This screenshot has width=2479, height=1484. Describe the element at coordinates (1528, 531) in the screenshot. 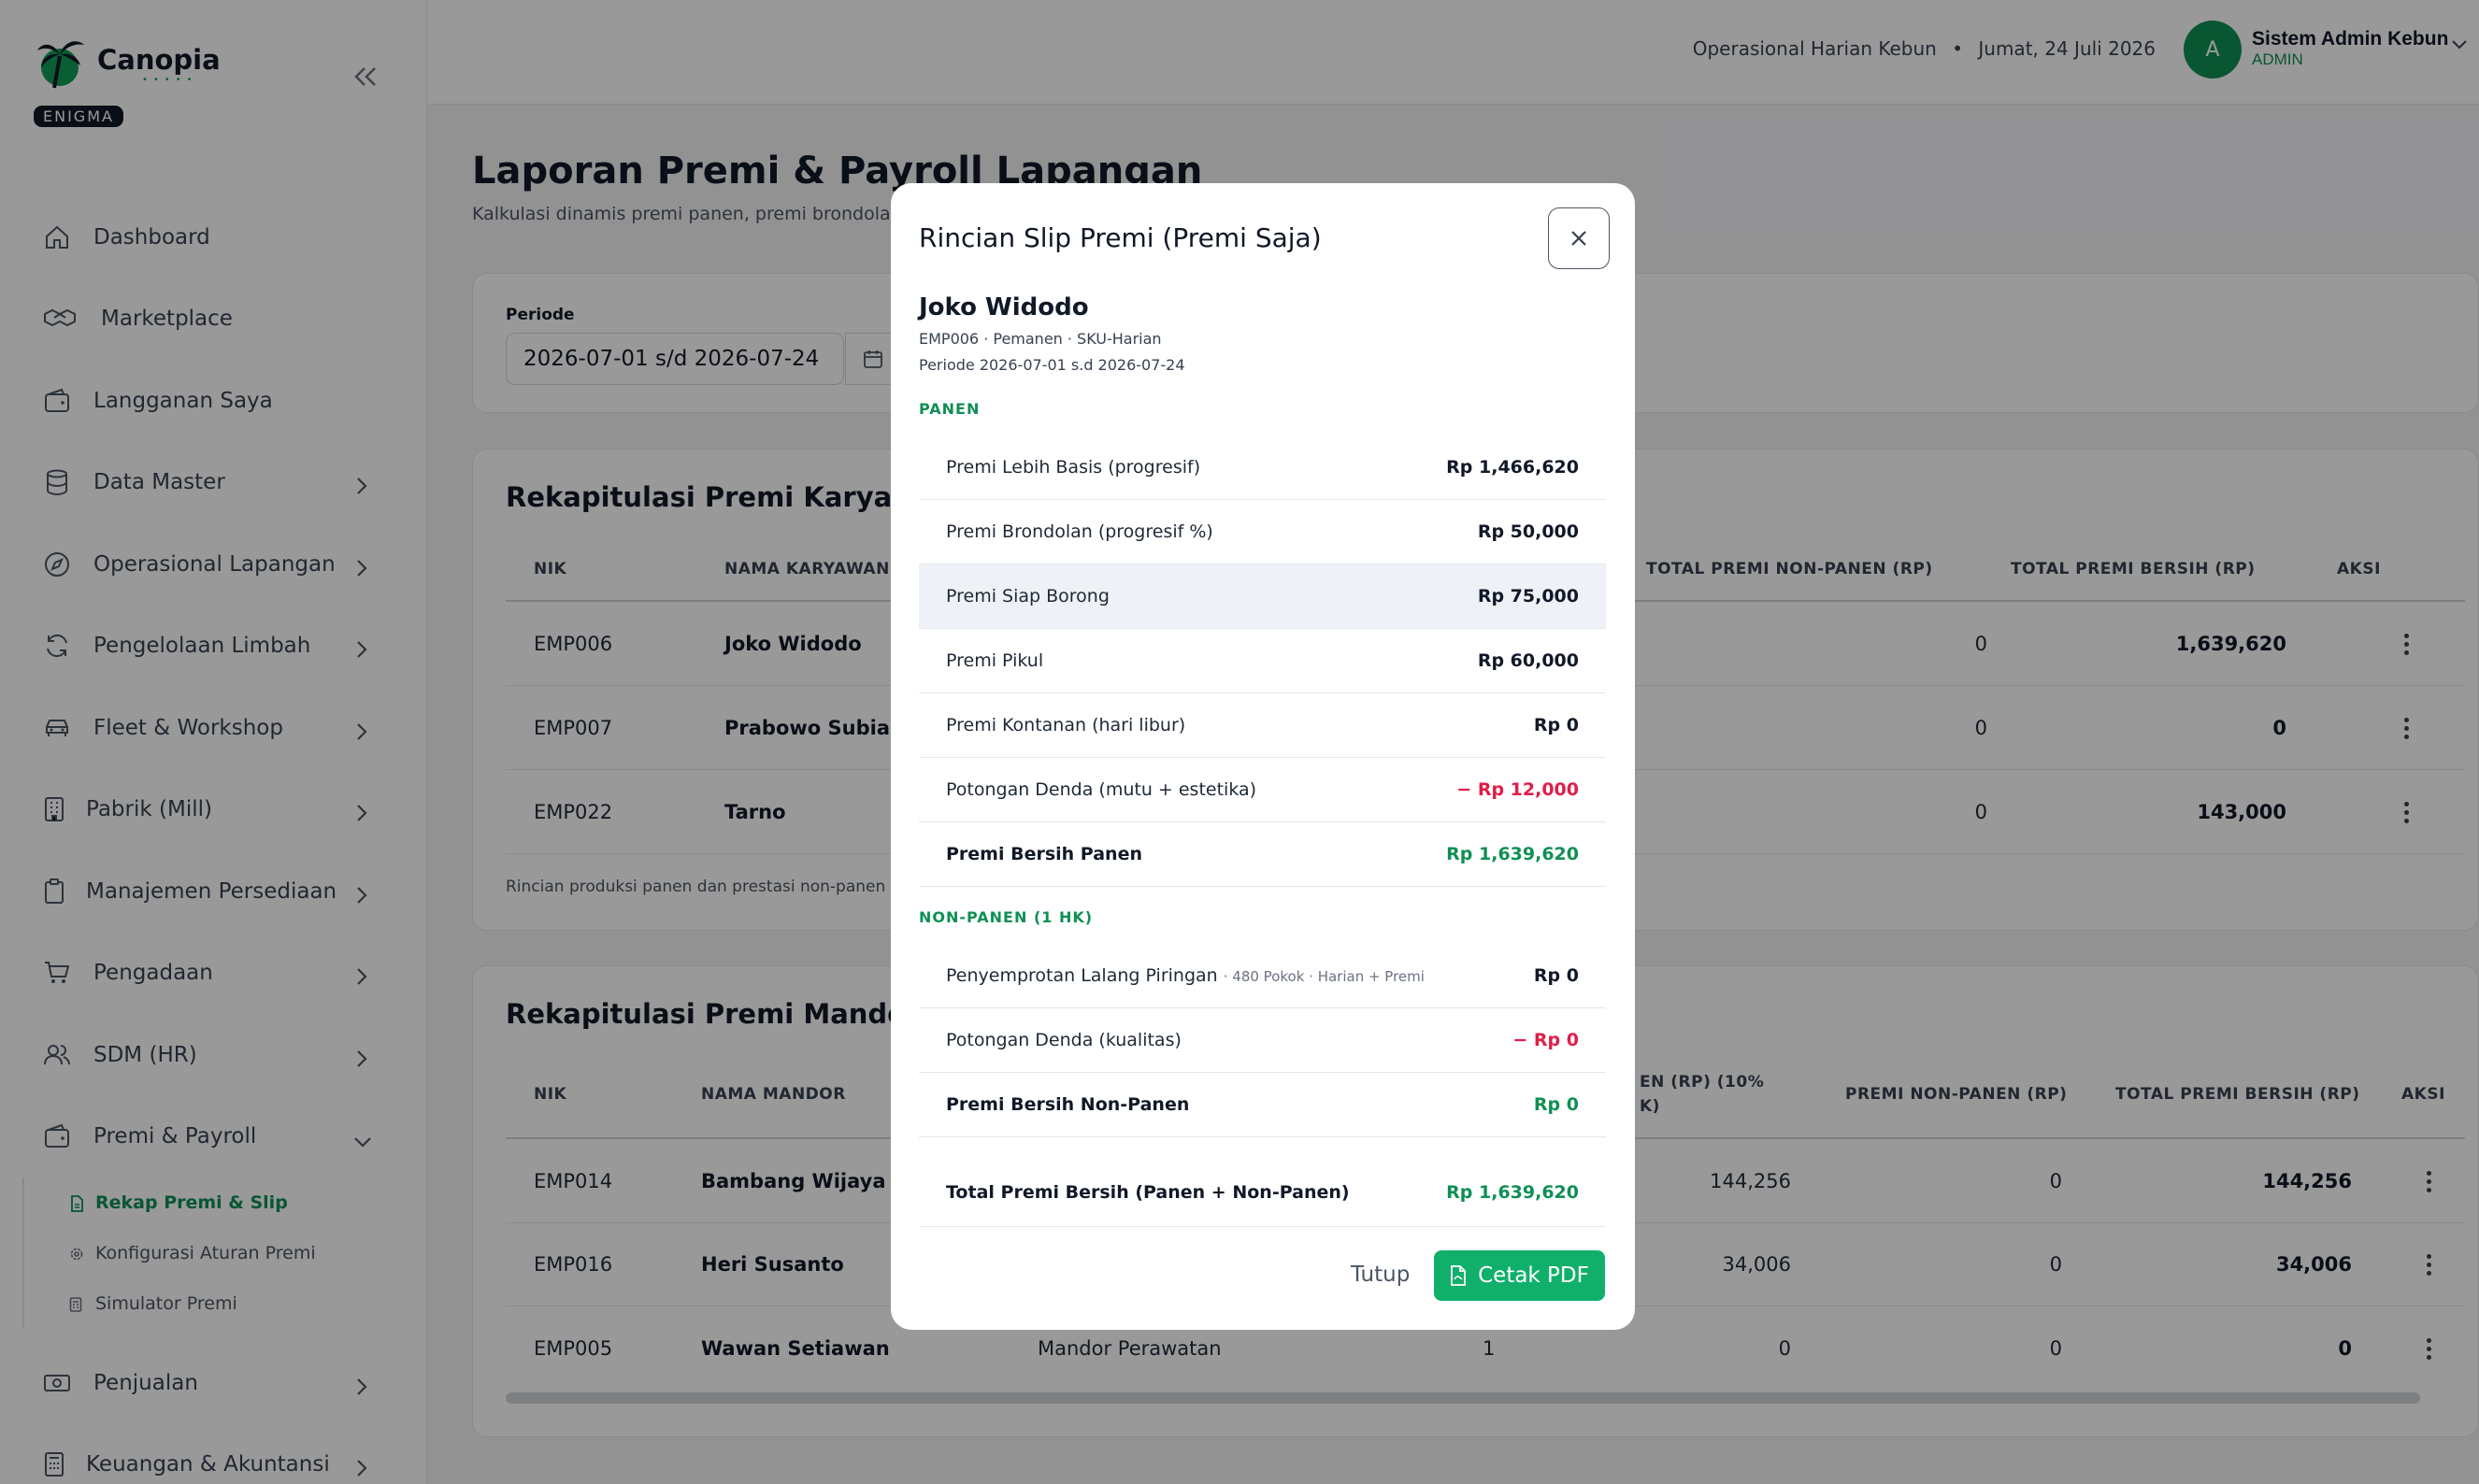

I see `slip-row-value: Rp 50,000` at that location.